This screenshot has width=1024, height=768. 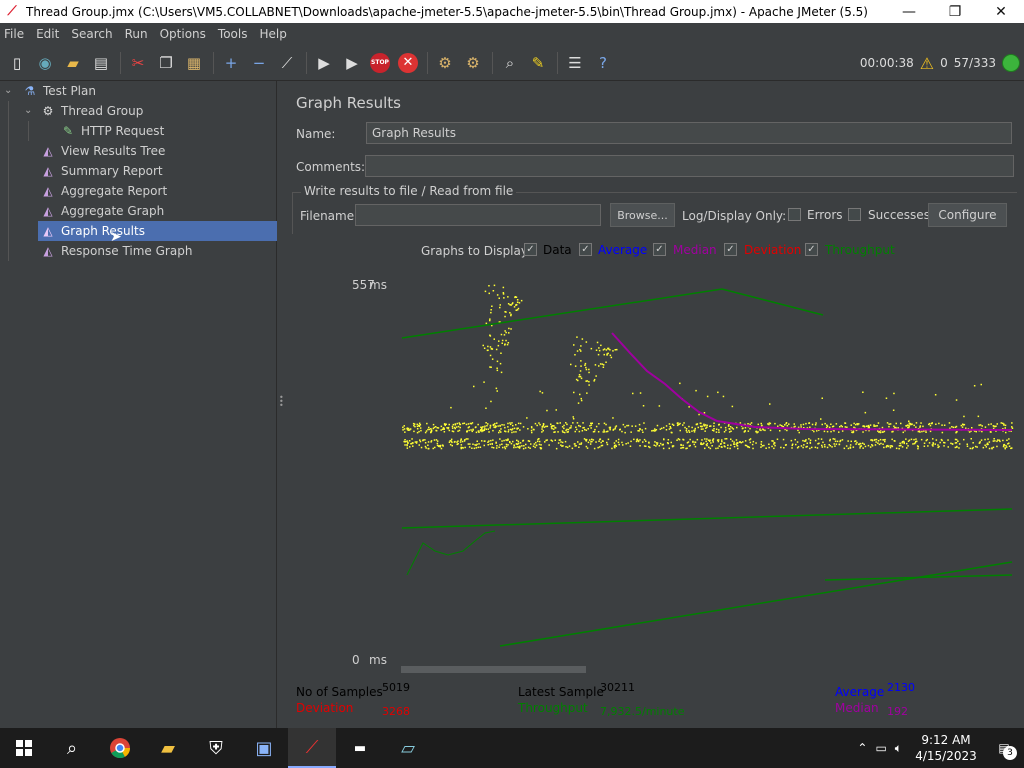 What do you see at coordinates (264, 748) in the screenshot?
I see `remote-desktop-icon: ▣` at bounding box center [264, 748].